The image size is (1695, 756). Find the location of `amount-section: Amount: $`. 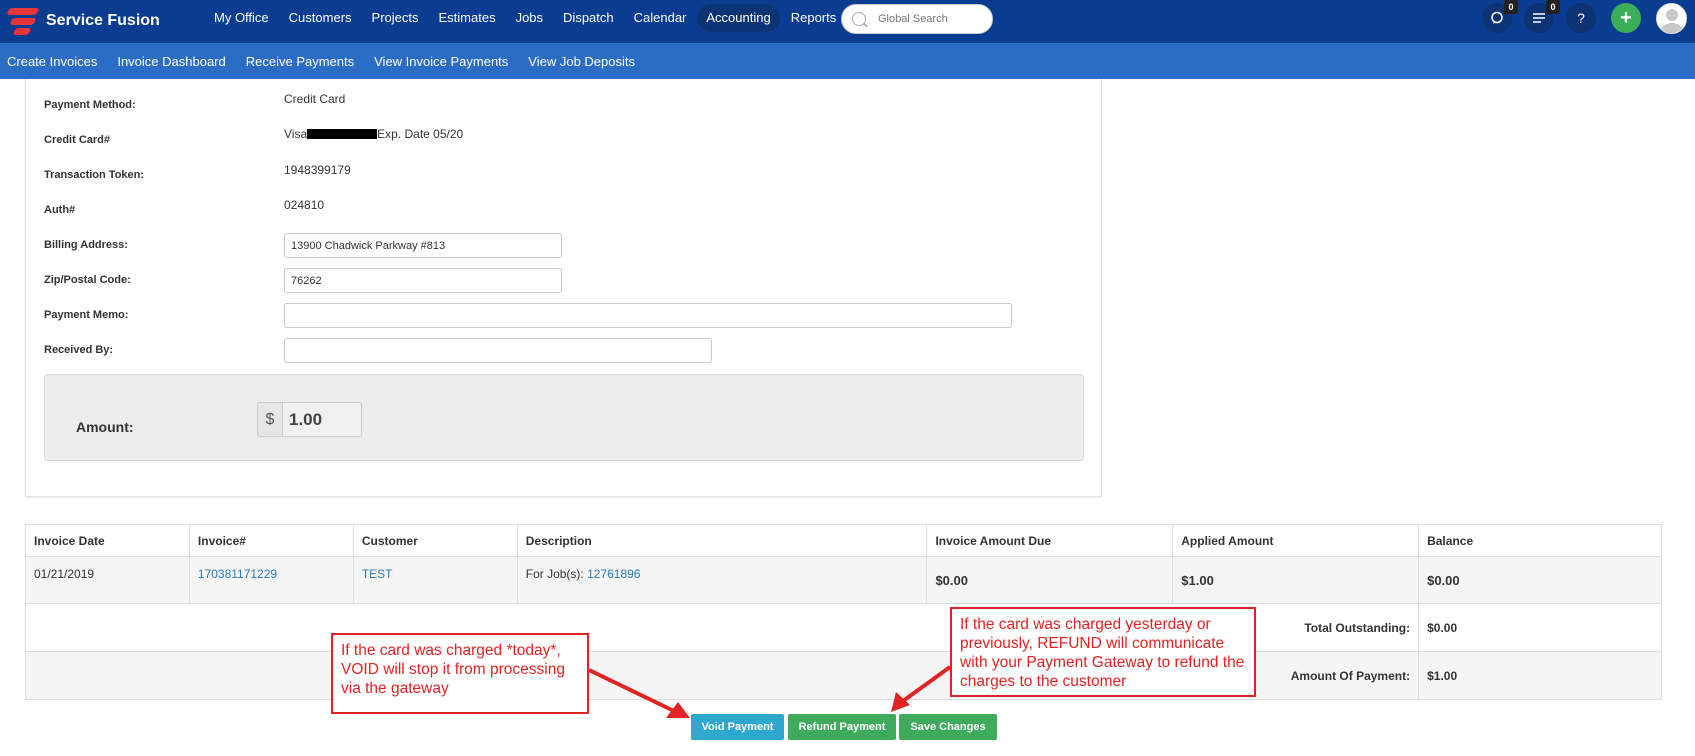

amount-section: Amount: $ is located at coordinates (564, 417).